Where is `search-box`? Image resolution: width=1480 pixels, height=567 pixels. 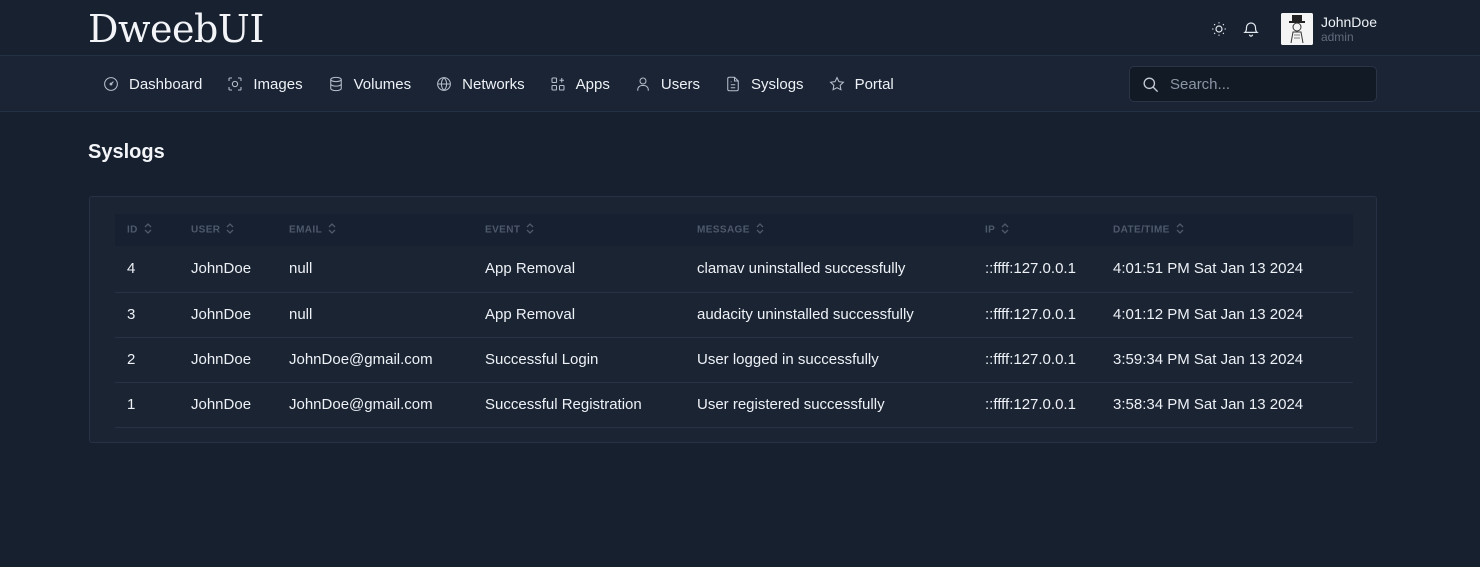 search-box is located at coordinates (1253, 84).